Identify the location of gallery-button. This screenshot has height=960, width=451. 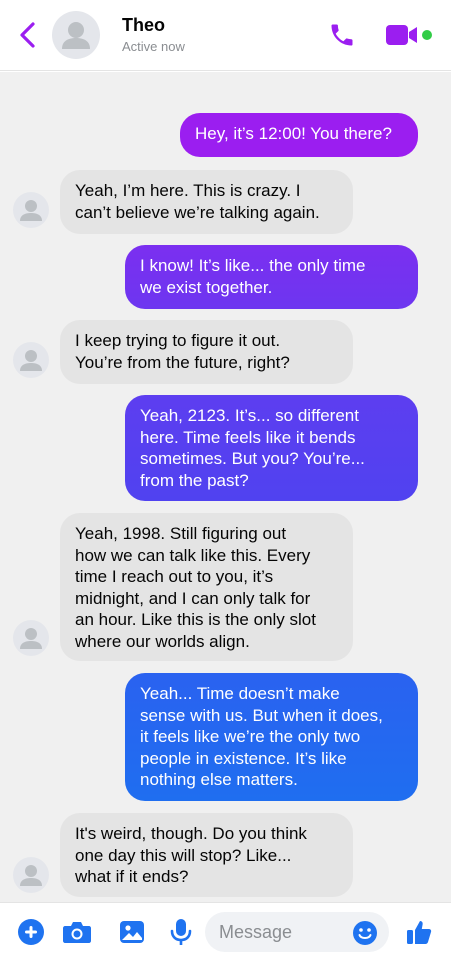
(132, 932).